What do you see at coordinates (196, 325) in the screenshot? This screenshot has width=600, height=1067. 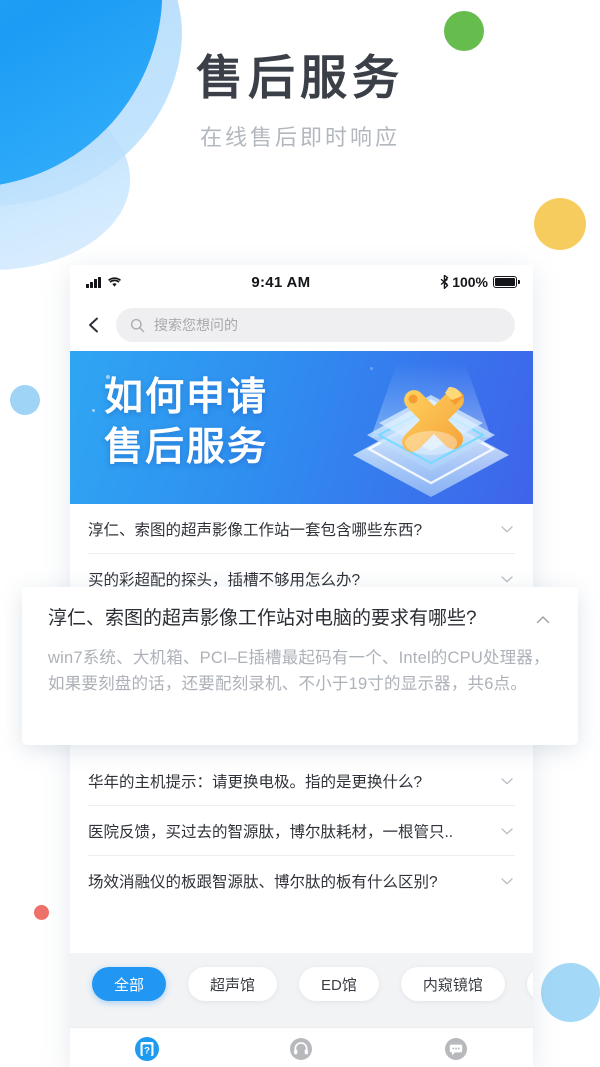 I see `search-placeholder: 搜索您想问的` at bounding box center [196, 325].